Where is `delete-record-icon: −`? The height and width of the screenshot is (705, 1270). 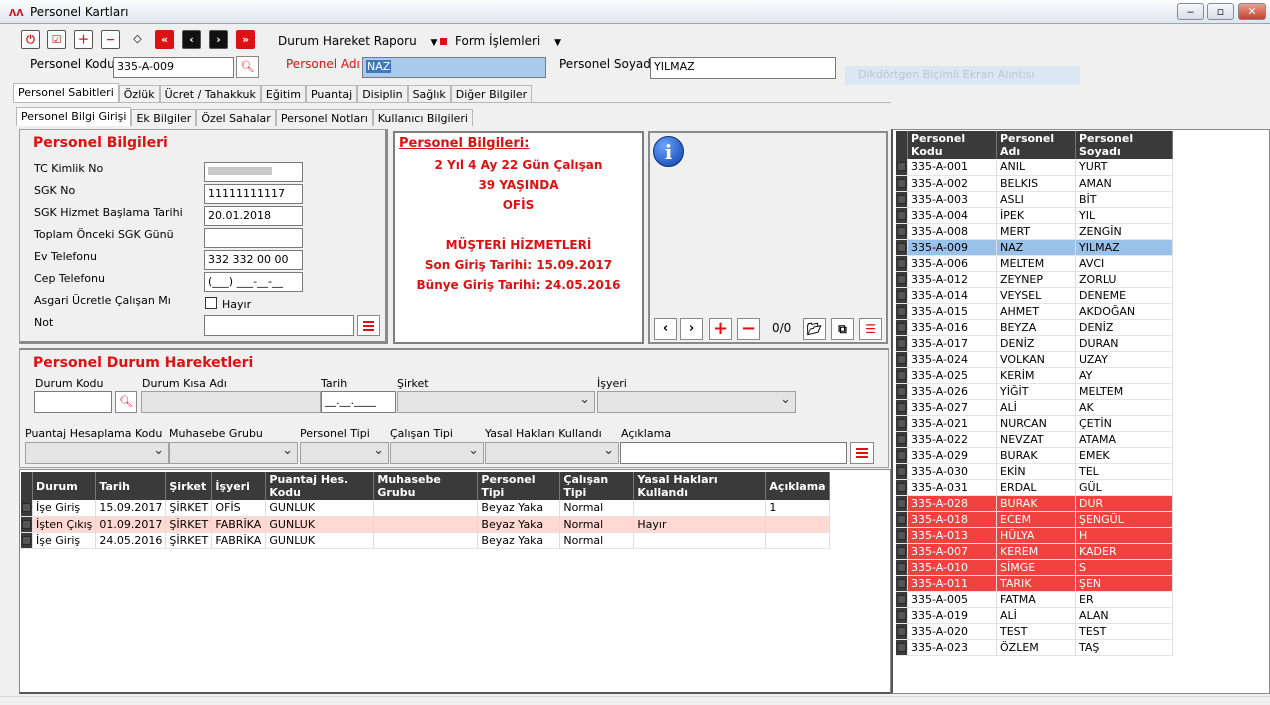
delete-record-icon: − is located at coordinates (110, 39).